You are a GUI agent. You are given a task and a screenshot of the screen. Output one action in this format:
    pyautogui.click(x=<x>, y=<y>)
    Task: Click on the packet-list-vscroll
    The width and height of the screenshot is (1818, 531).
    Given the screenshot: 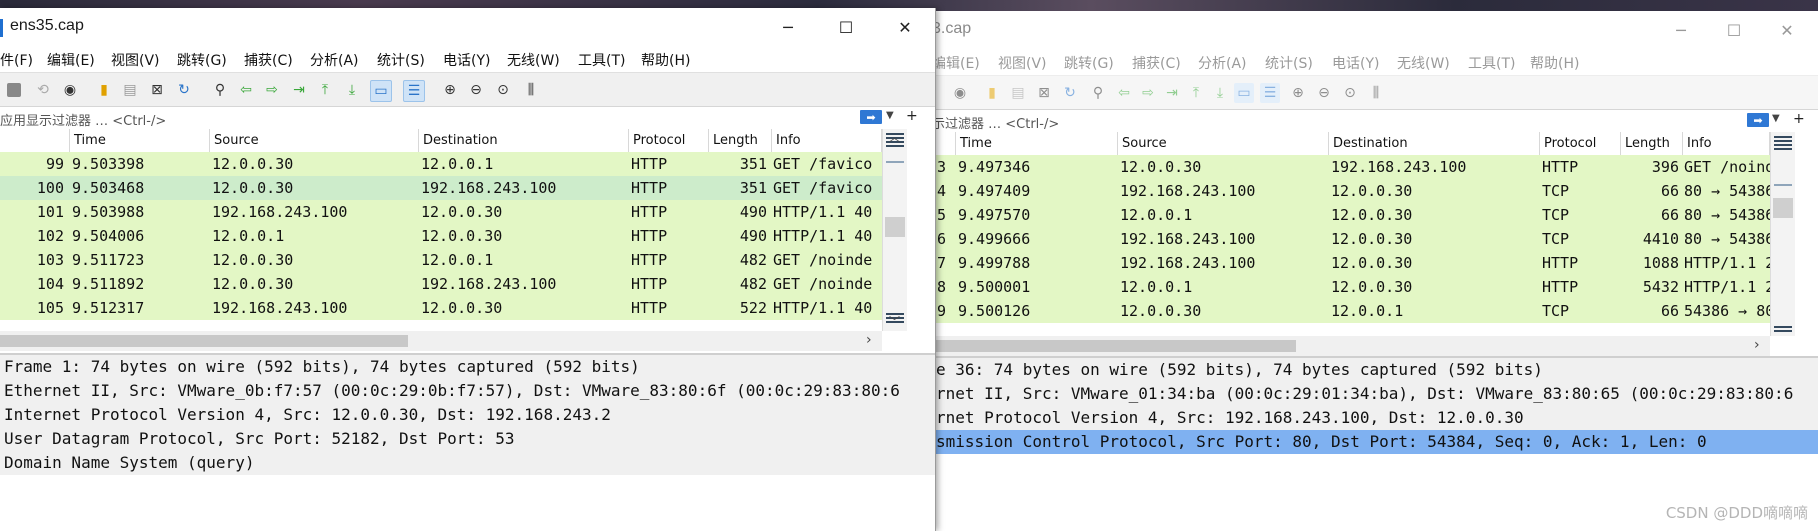 What is the action you would take?
    pyautogui.click(x=1782, y=234)
    